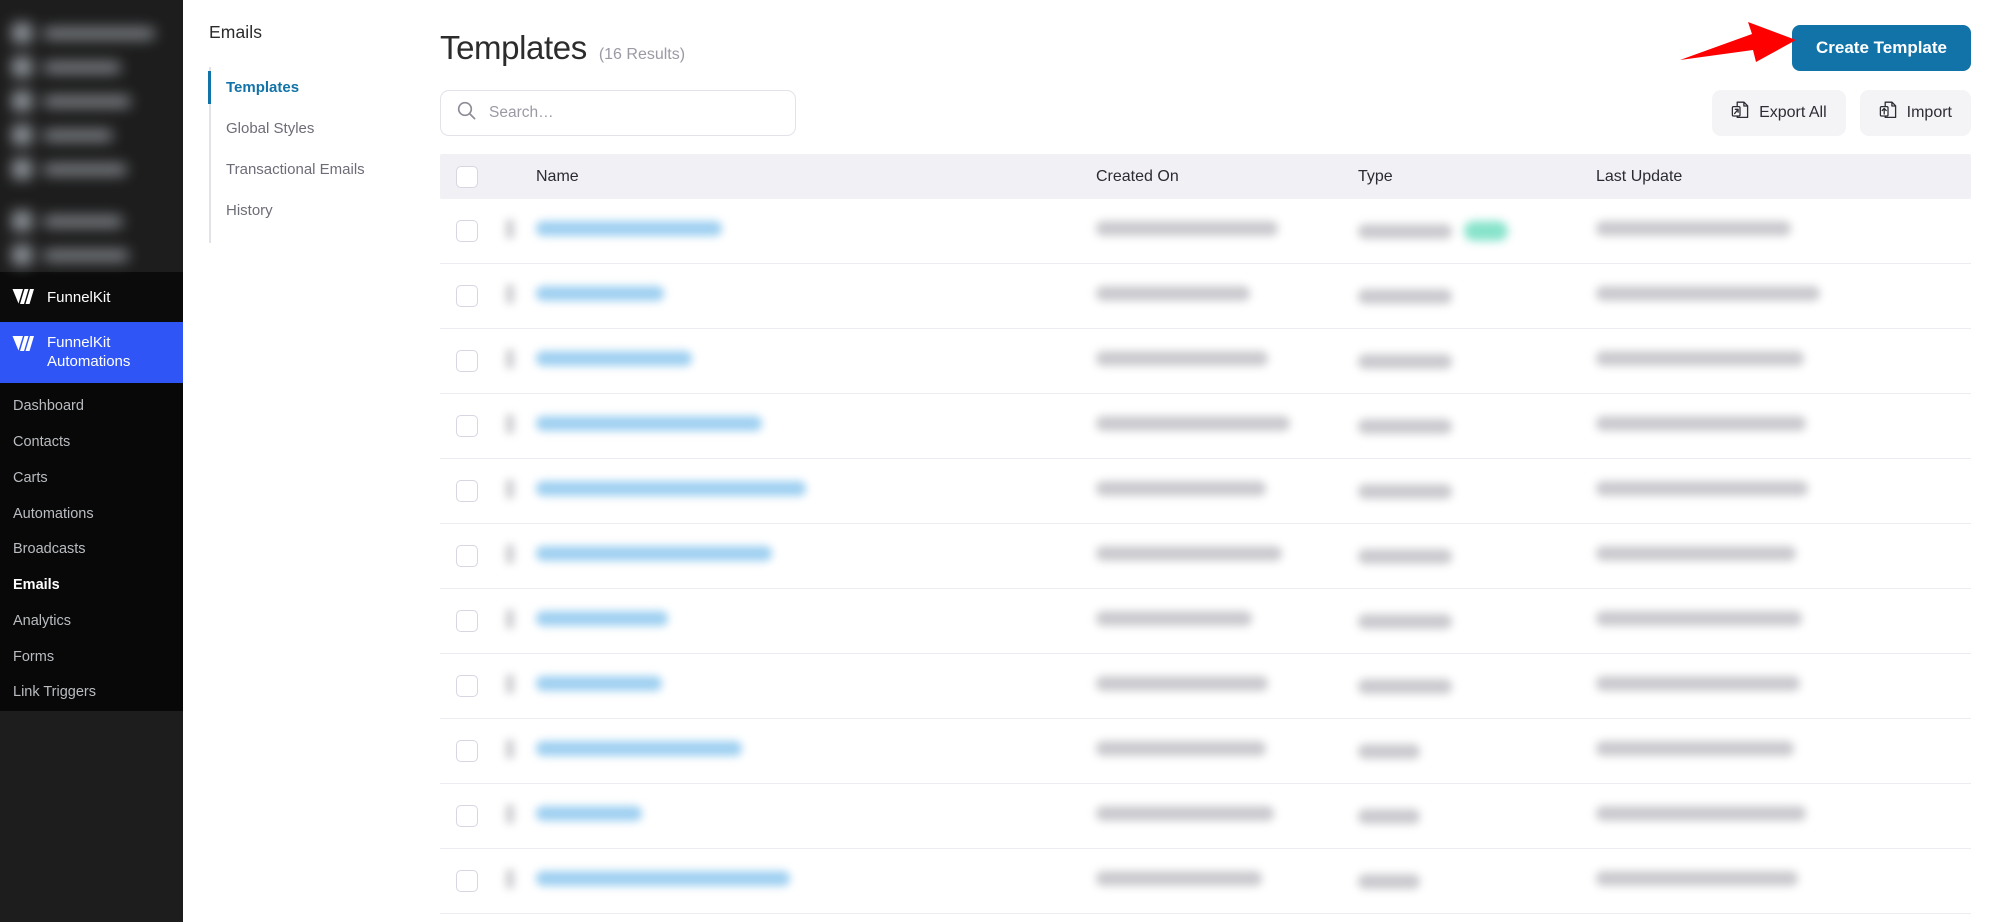 The height and width of the screenshot is (922, 1999). I want to click on page-header: Templates (16 Results) Create Template, so click(1205, 41).